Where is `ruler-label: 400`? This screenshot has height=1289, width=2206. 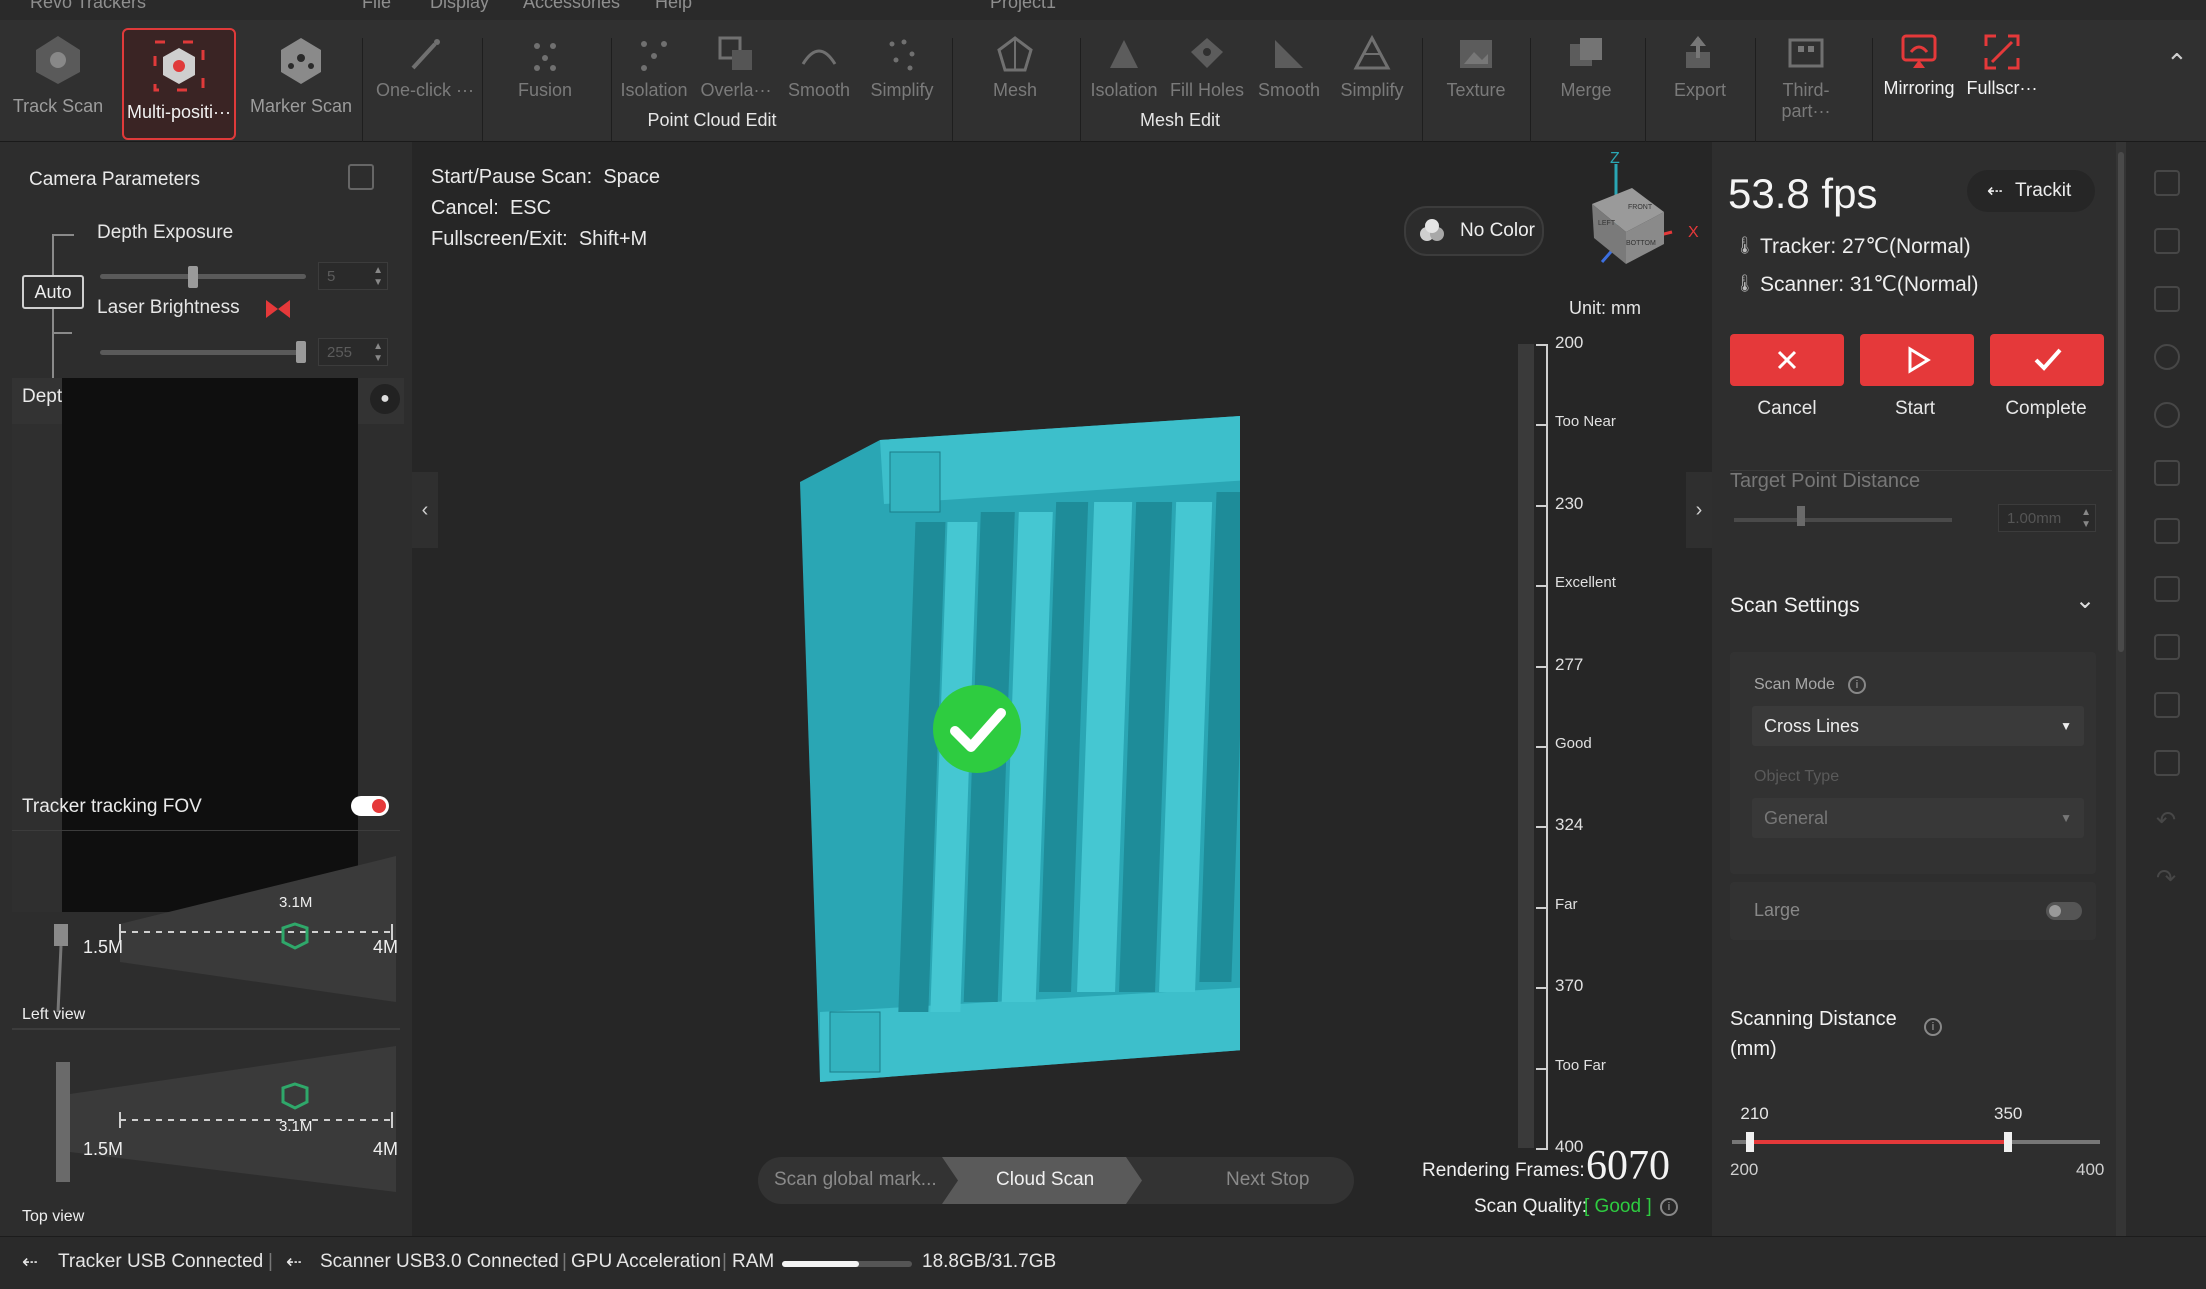
ruler-label: 400 is located at coordinates (1569, 1146).